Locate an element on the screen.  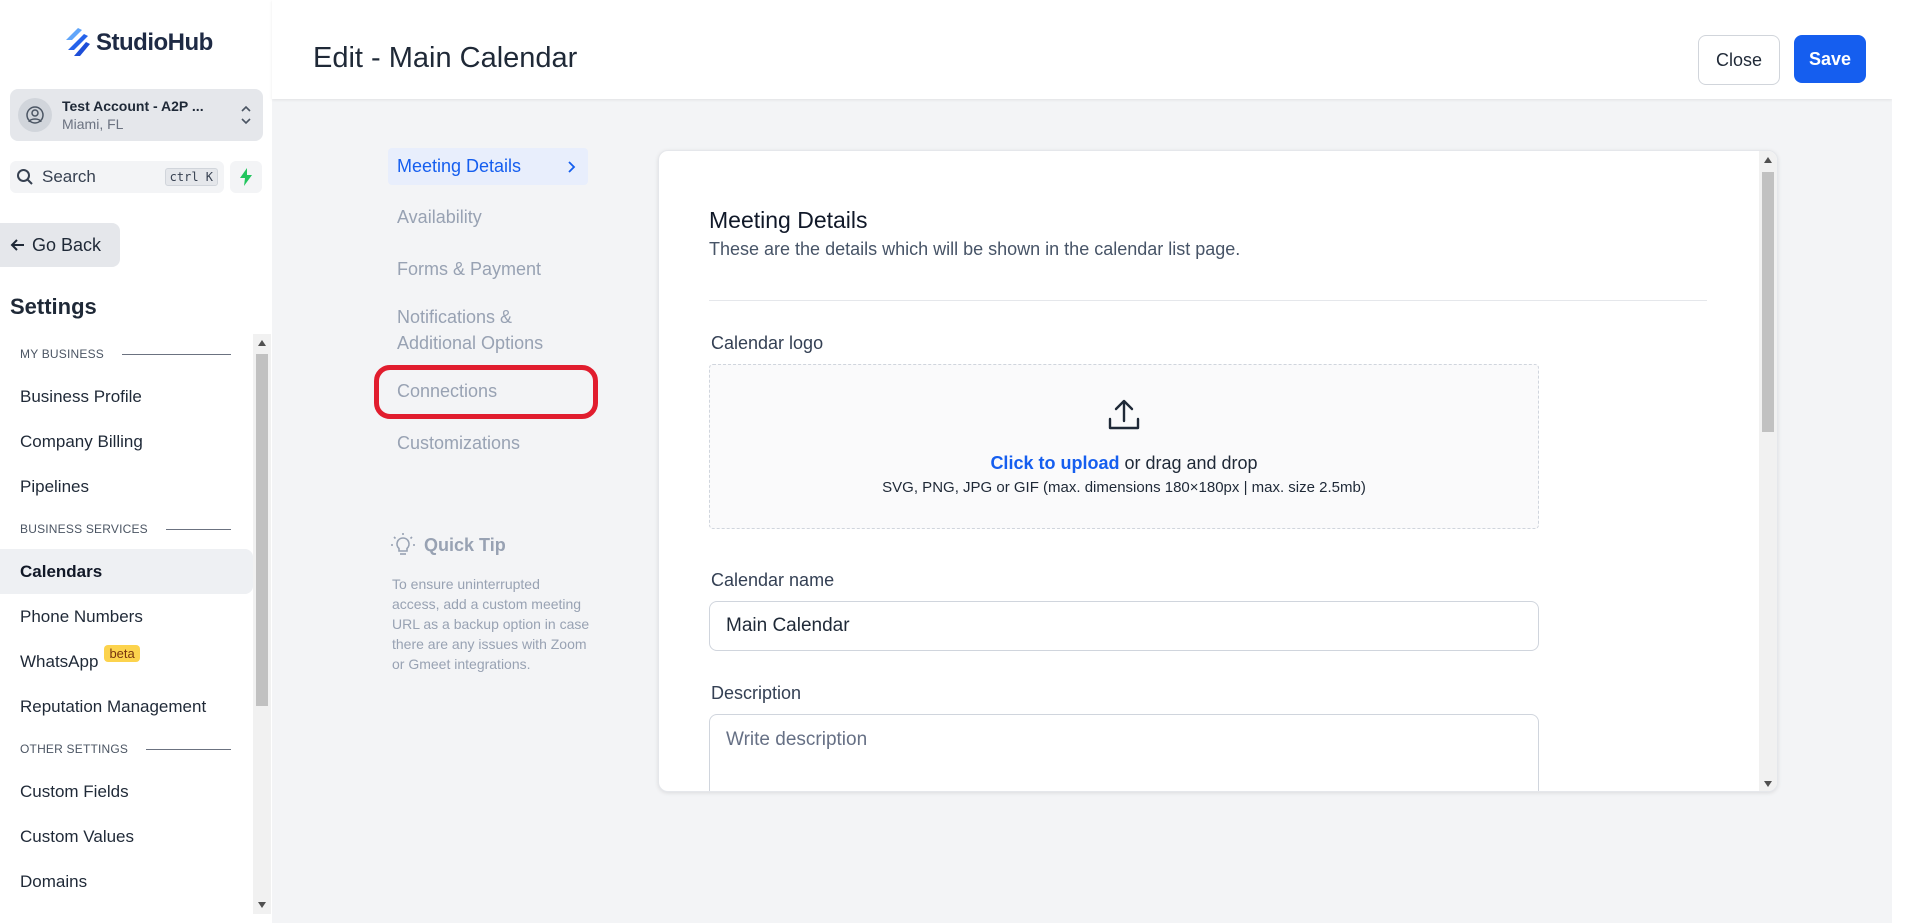
account-switcher: Test Account - A2P ... Miami, FL is located at coordinates (136, 115).